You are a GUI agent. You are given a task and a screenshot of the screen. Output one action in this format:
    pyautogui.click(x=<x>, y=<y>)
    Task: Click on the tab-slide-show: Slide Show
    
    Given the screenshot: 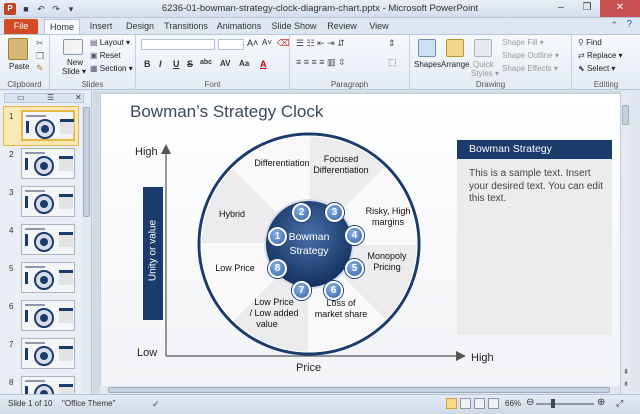 What is the action you would take?
    pyautogui.click(x=294, y=26)
    